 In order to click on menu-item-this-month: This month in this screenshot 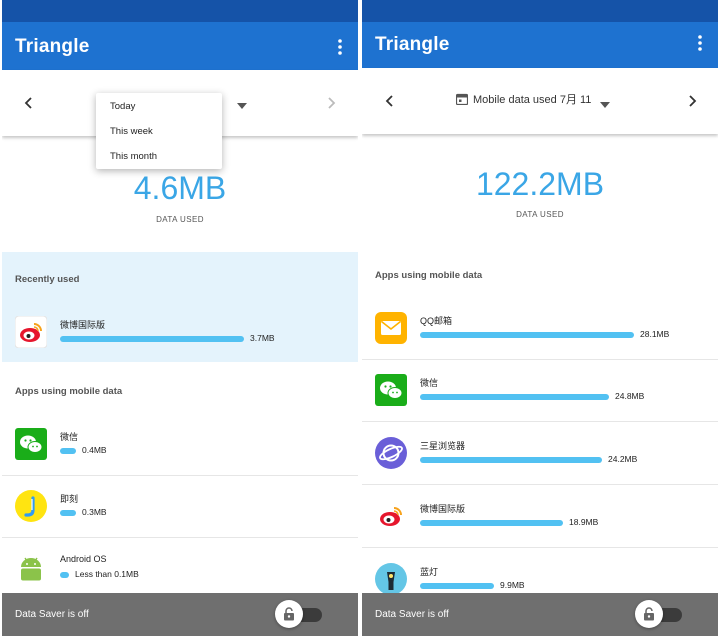, I will do `click(133, 156)`.